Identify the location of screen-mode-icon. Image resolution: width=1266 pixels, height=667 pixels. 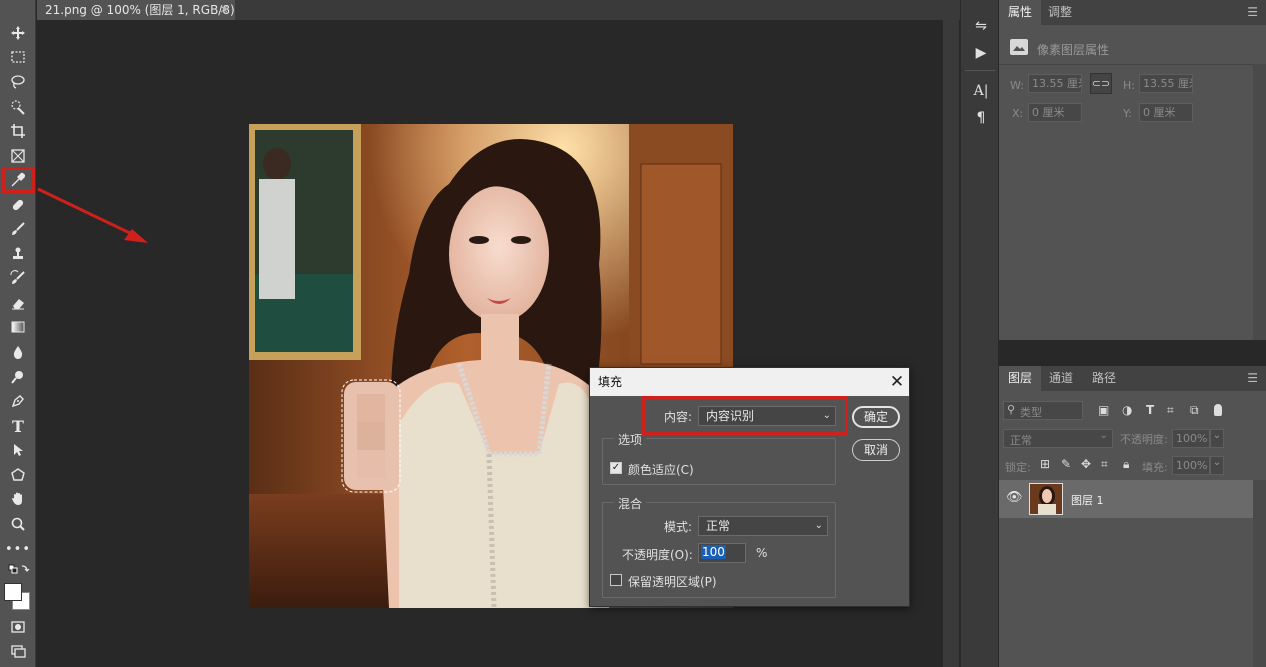
(18, 651).